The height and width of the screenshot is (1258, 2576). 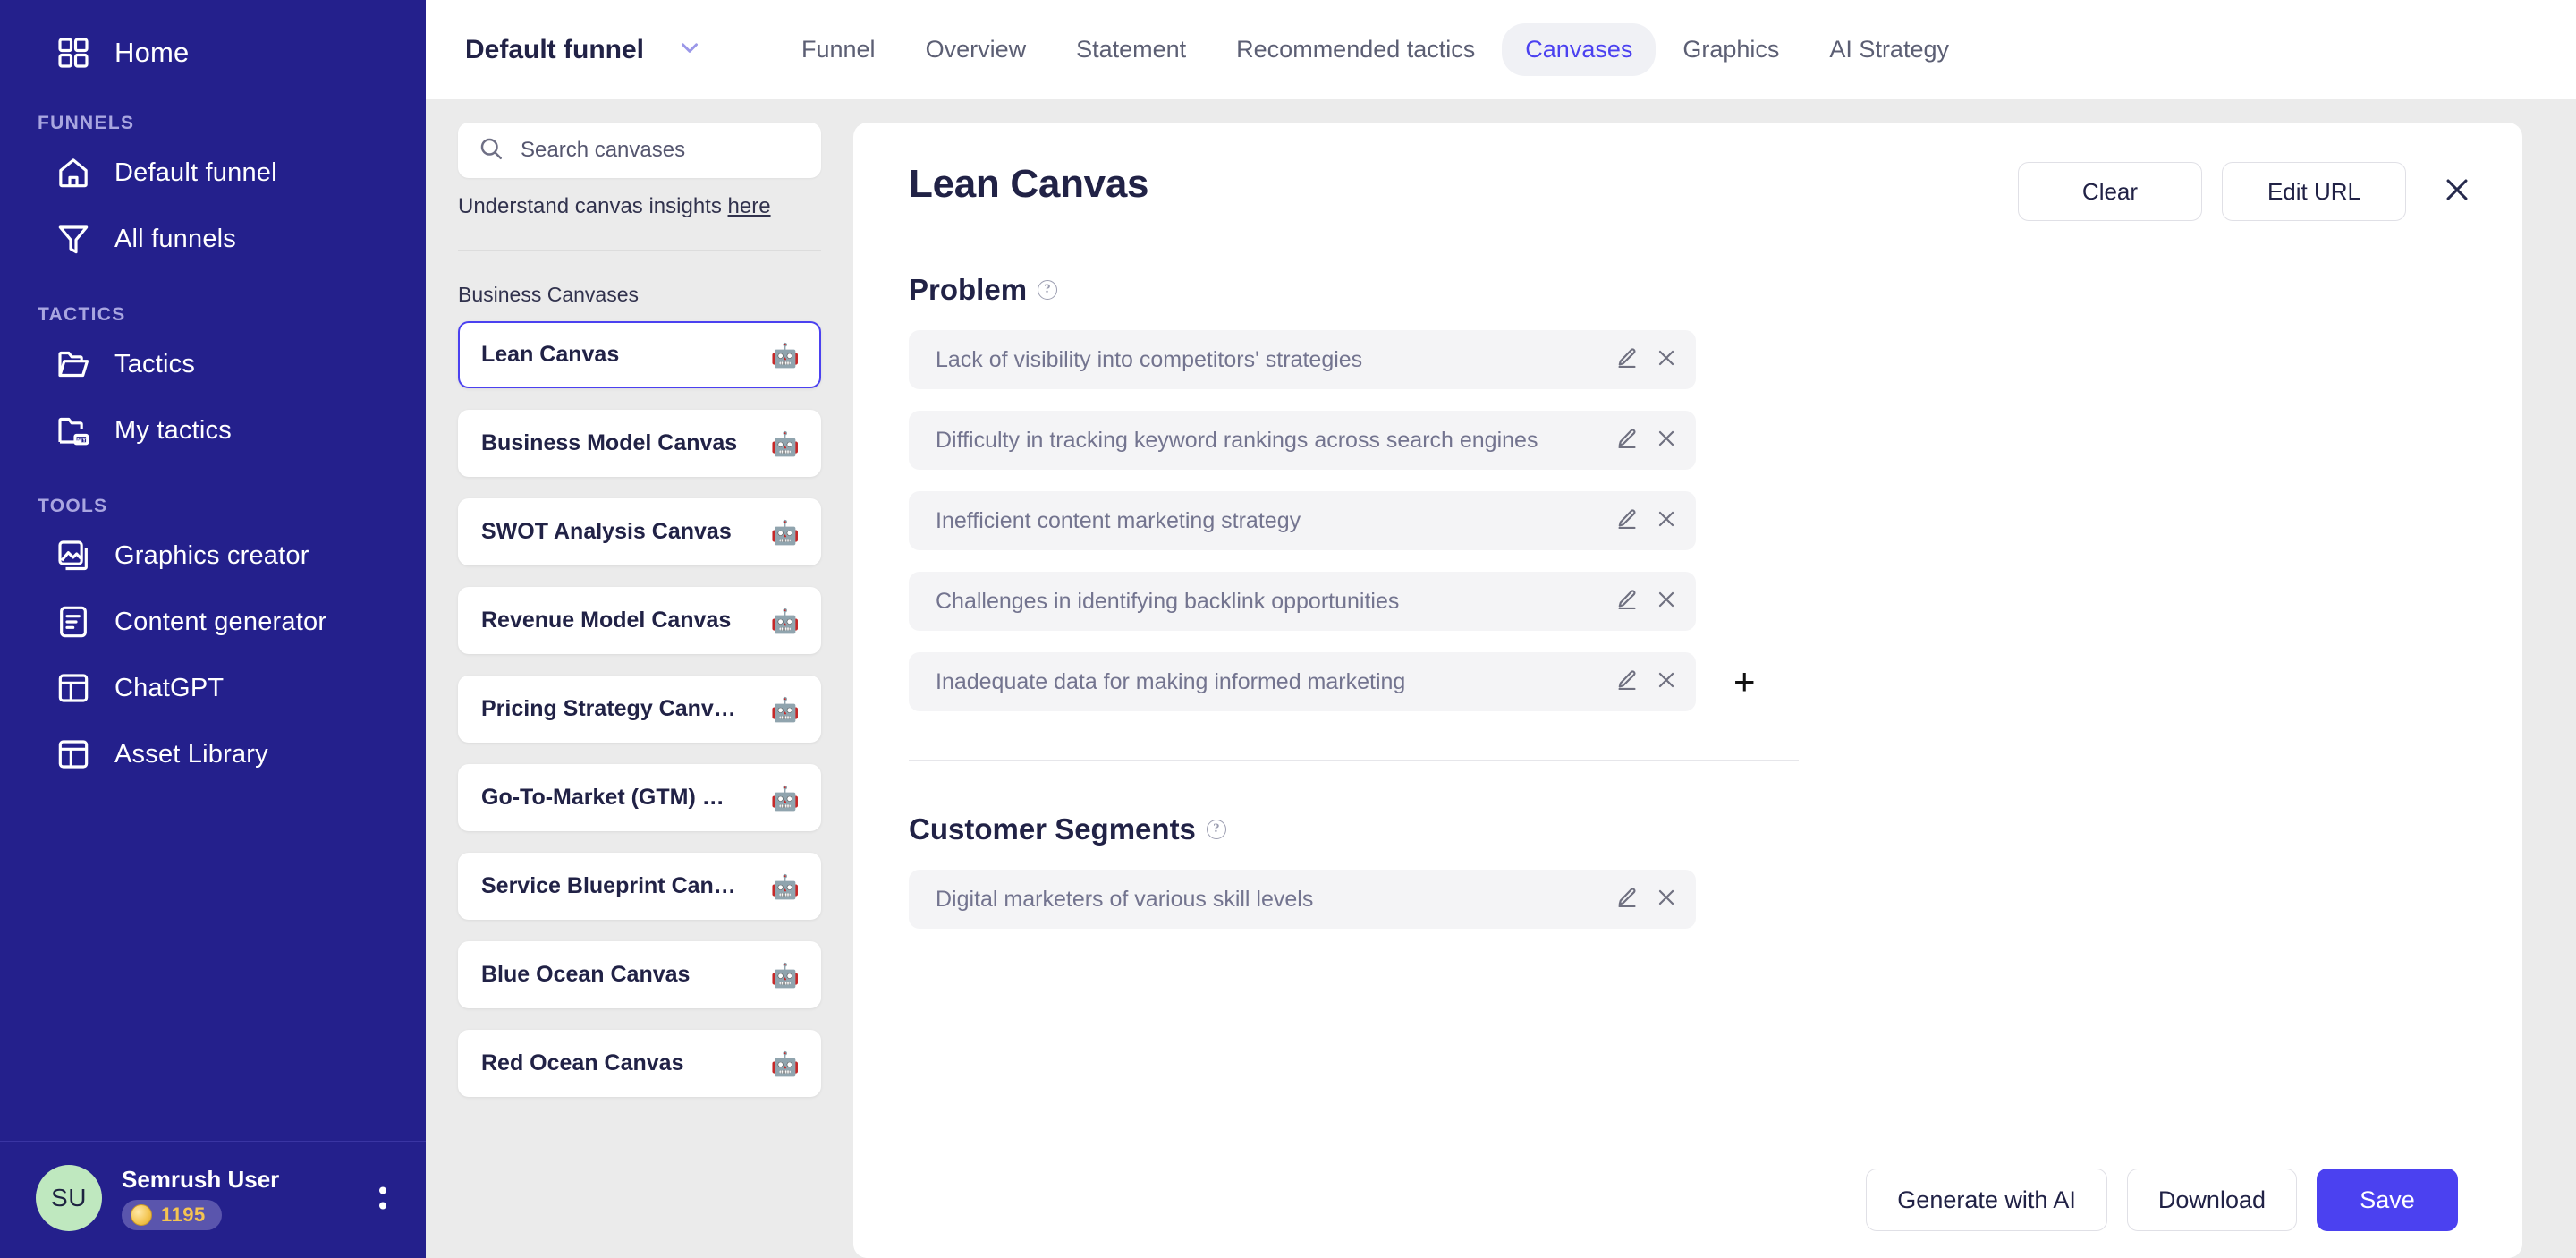 I want to click on canvas-item-business-model-canvas: Business Model Canvas 🤖, so click(x=639, y=443).